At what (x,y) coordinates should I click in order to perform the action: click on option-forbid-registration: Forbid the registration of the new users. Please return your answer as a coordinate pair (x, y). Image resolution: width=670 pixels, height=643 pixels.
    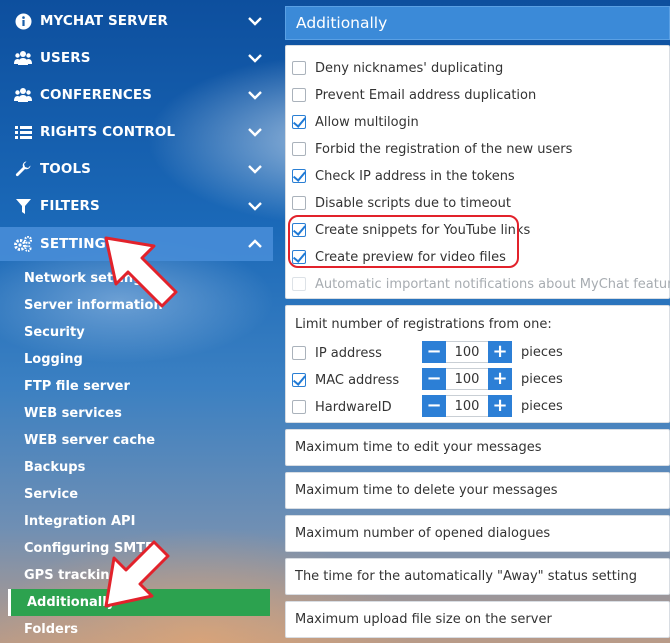
    Looking at the image, I should click on (432, 149).